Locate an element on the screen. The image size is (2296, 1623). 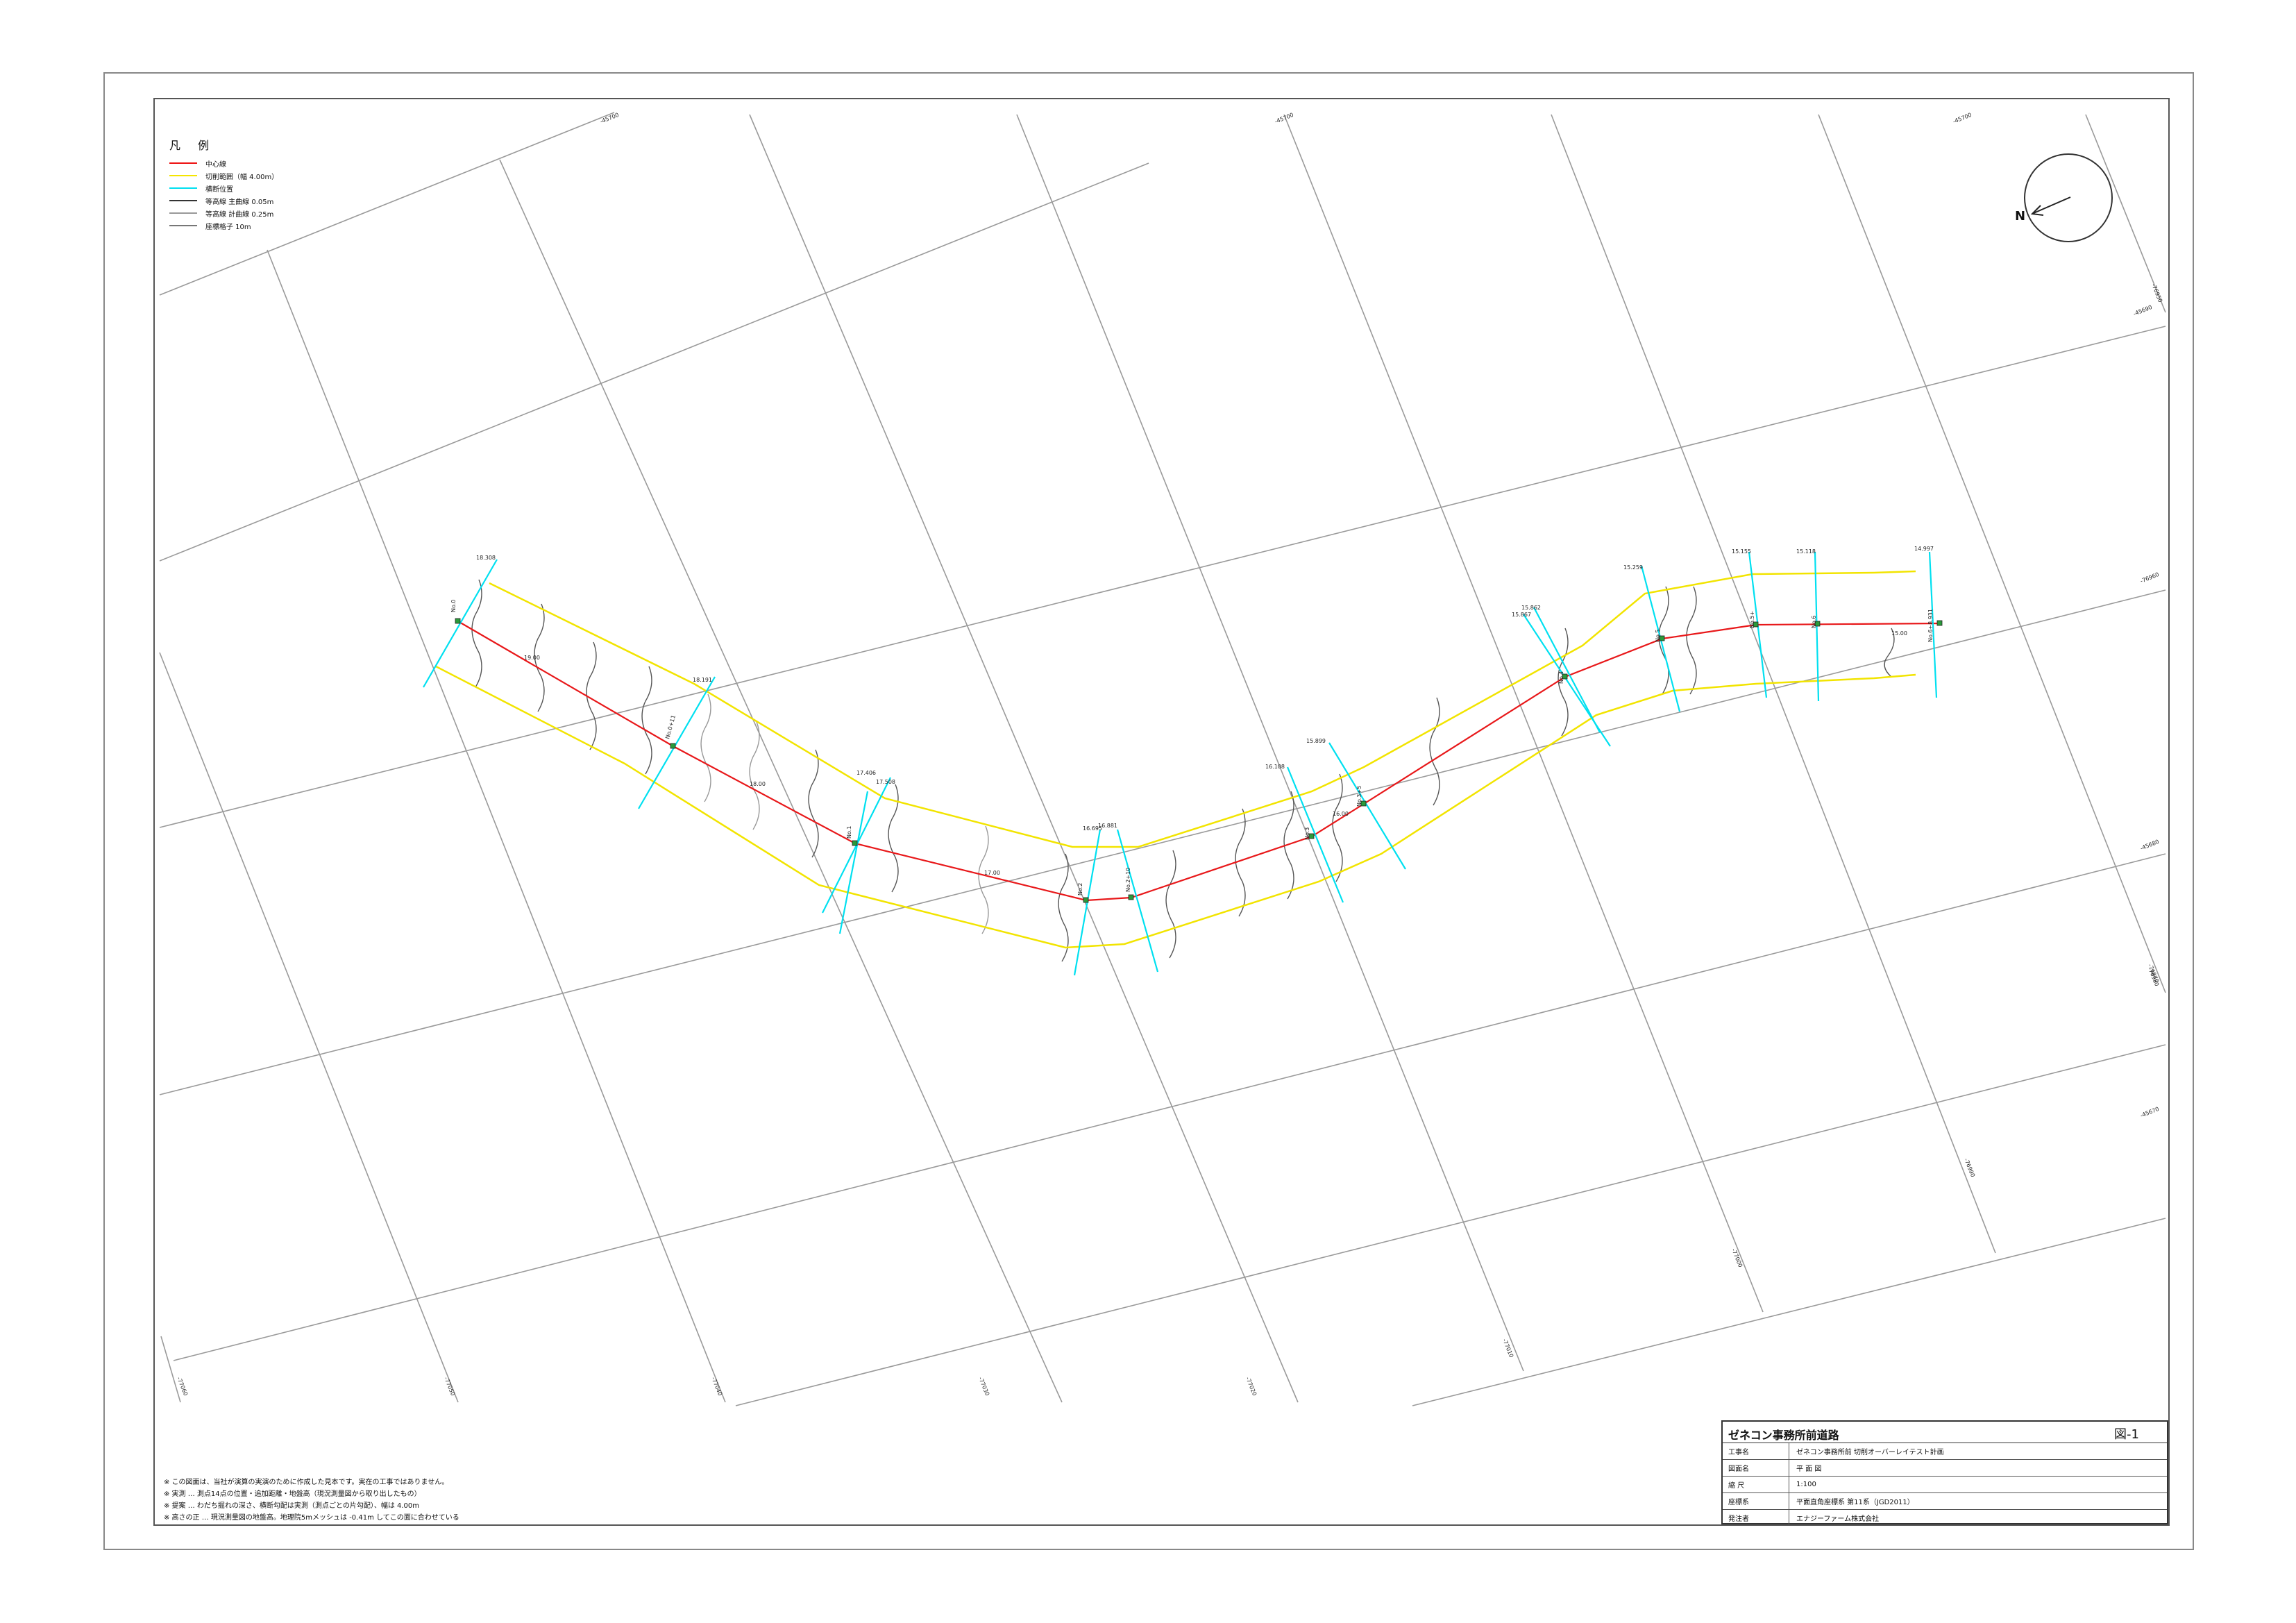
row-key: 発注者 is located at coordinates (1756, 1518).